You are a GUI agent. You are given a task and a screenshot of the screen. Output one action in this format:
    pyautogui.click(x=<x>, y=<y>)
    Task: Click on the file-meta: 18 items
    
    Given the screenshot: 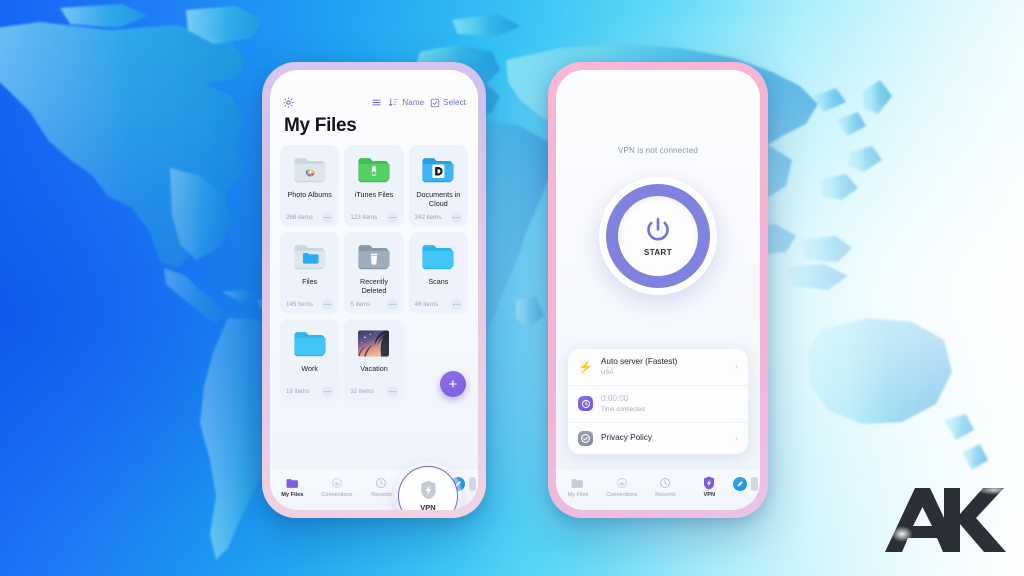 What is the action you would take?
    pyautogui.click(x=309, y=391)
    